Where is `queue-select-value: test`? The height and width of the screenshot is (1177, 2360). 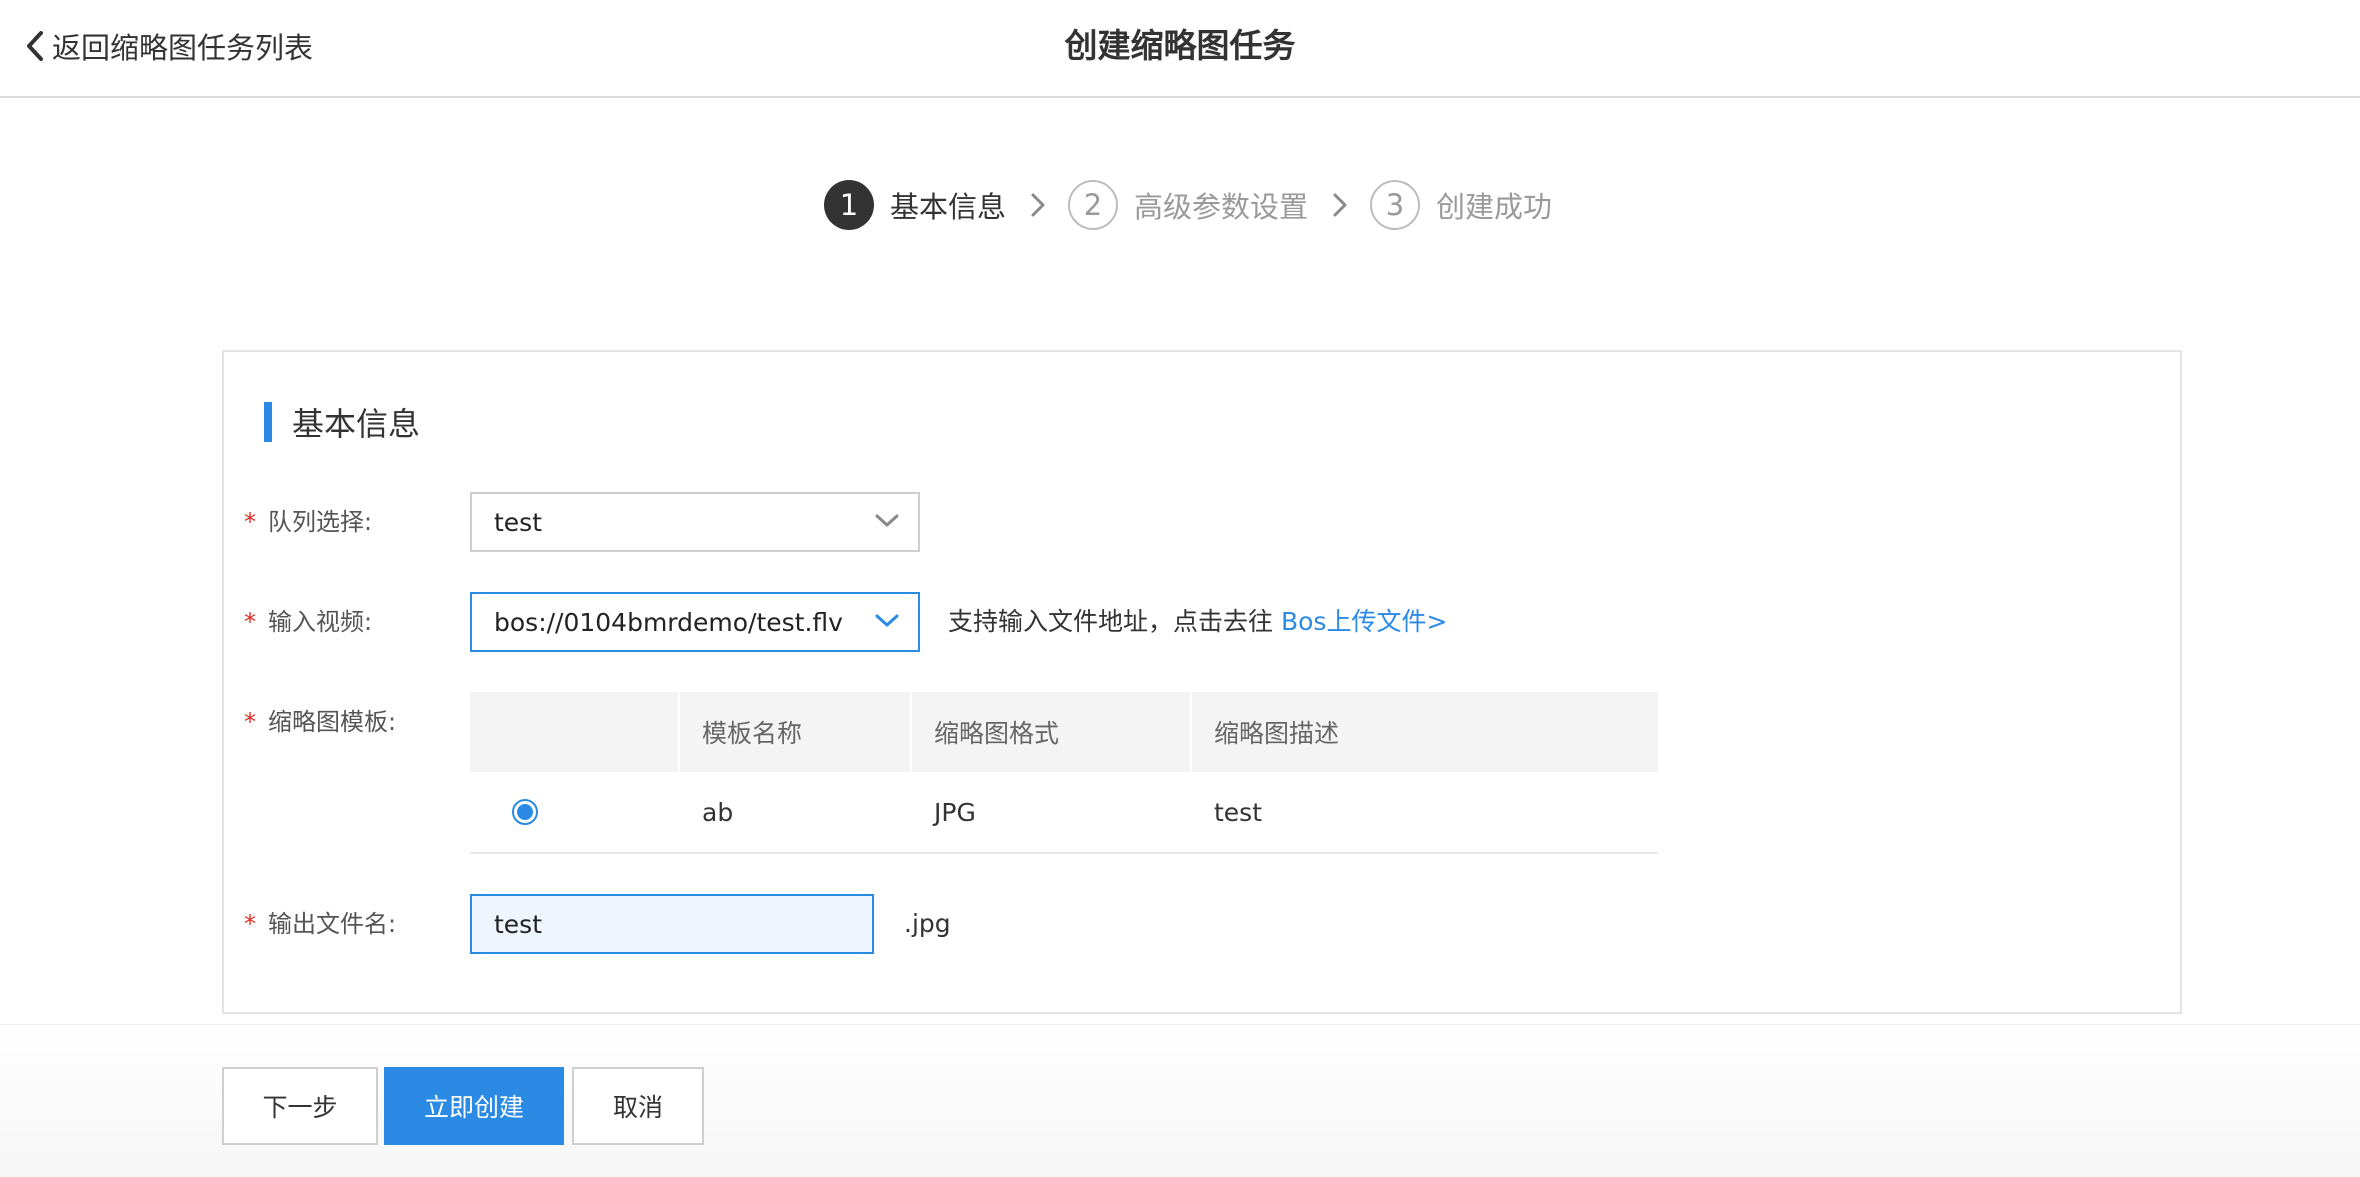 queue-select-value: test is located at coordinates (518, 522).